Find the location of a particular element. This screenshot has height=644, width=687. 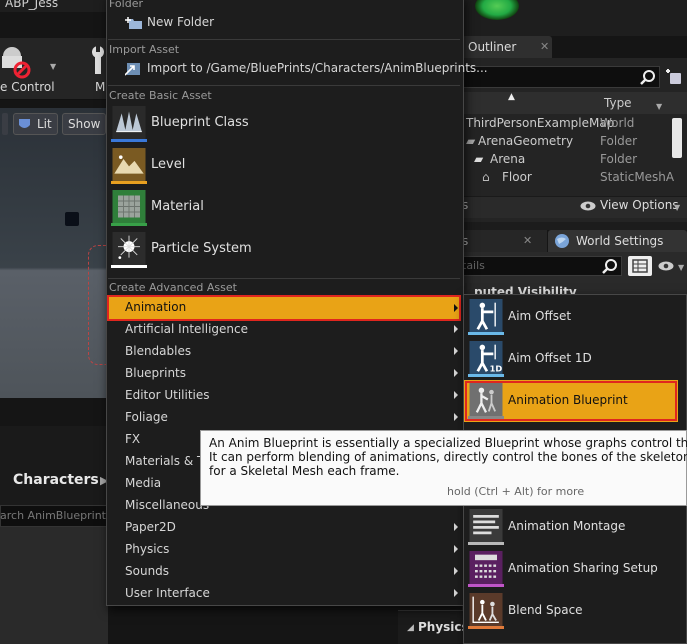

user-interface-label: User Interface is located at coordinates (167, 593).